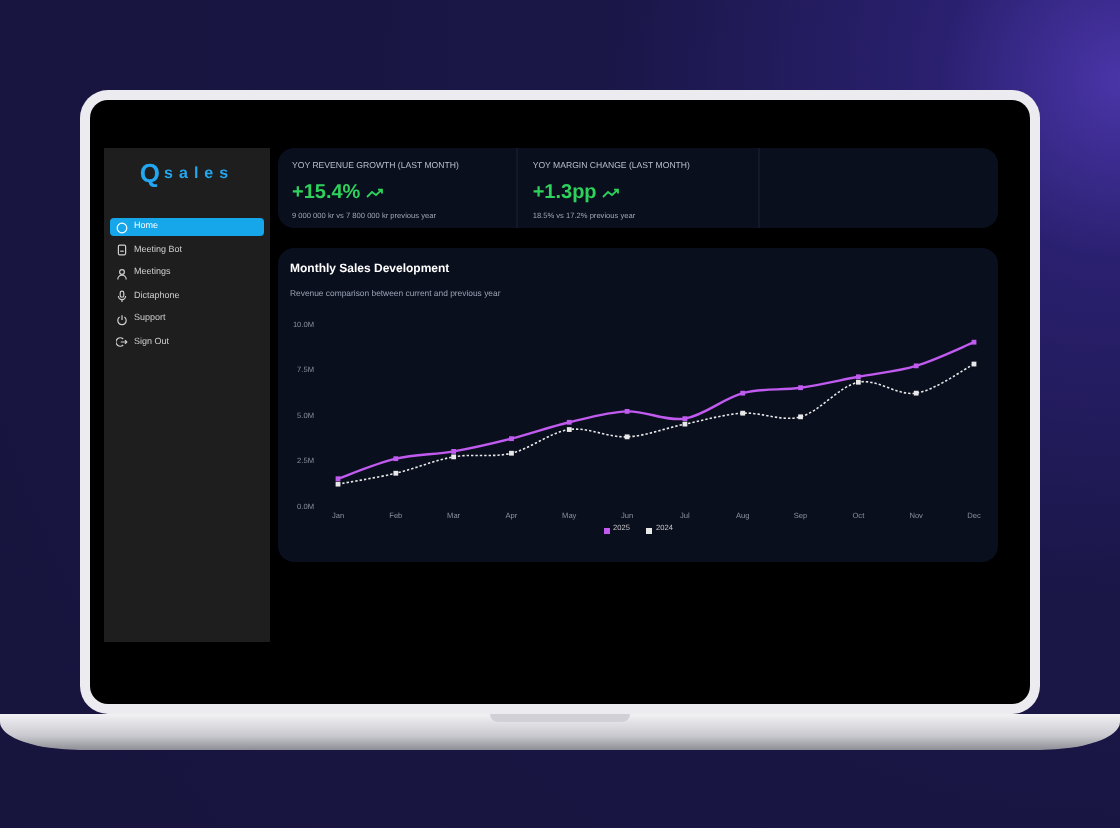 The height and width of the screenshot is (828, 1120). I want to click on power-icon, so click(122, 319).